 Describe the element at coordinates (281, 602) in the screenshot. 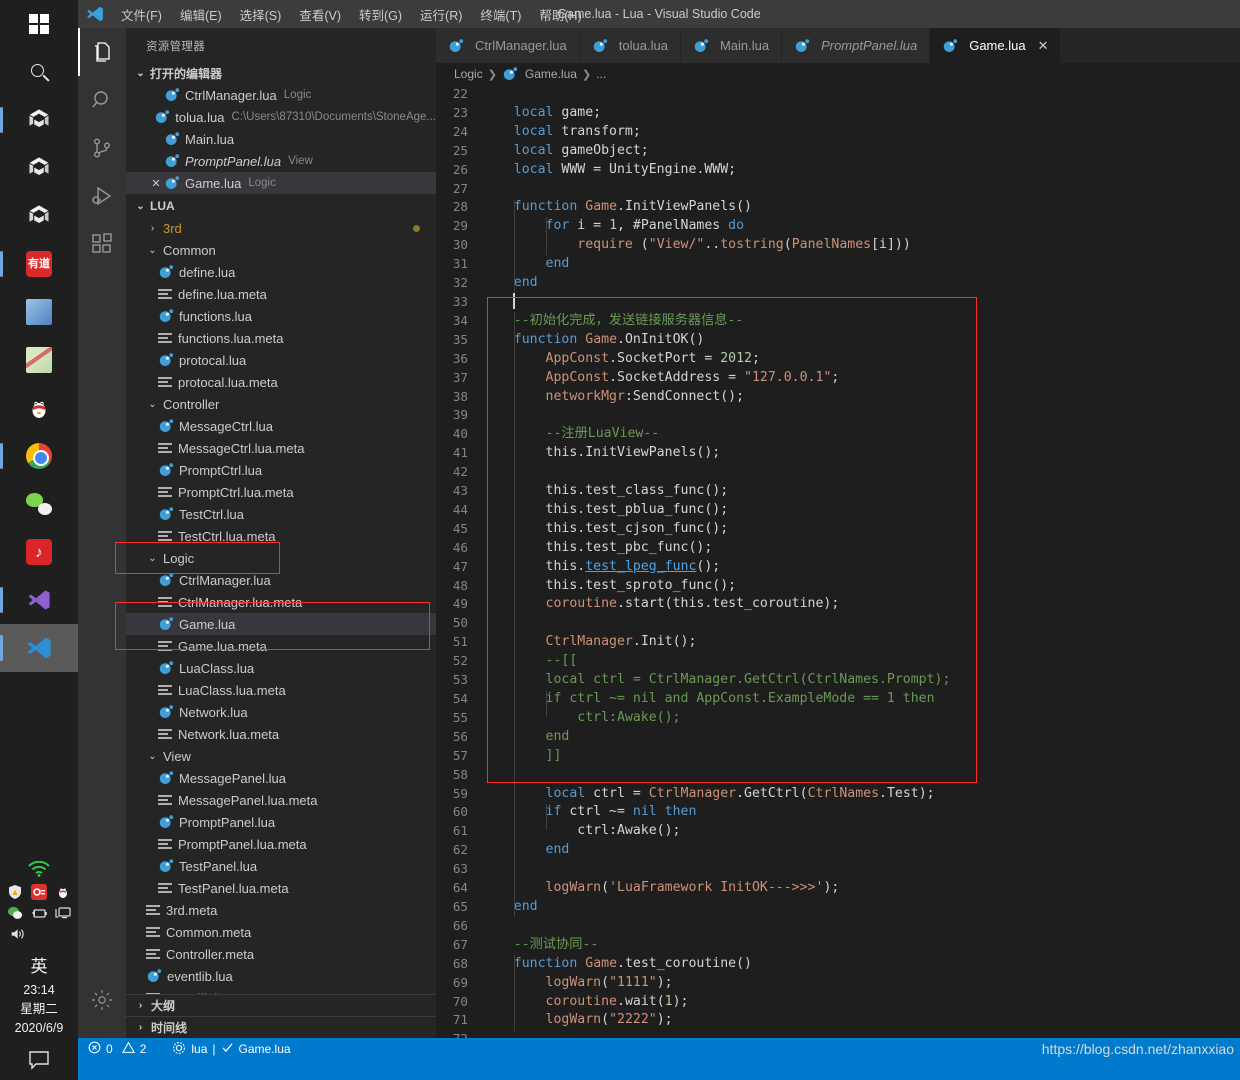

I see `tree-file: CtrlManager.lua.meta` at that location.